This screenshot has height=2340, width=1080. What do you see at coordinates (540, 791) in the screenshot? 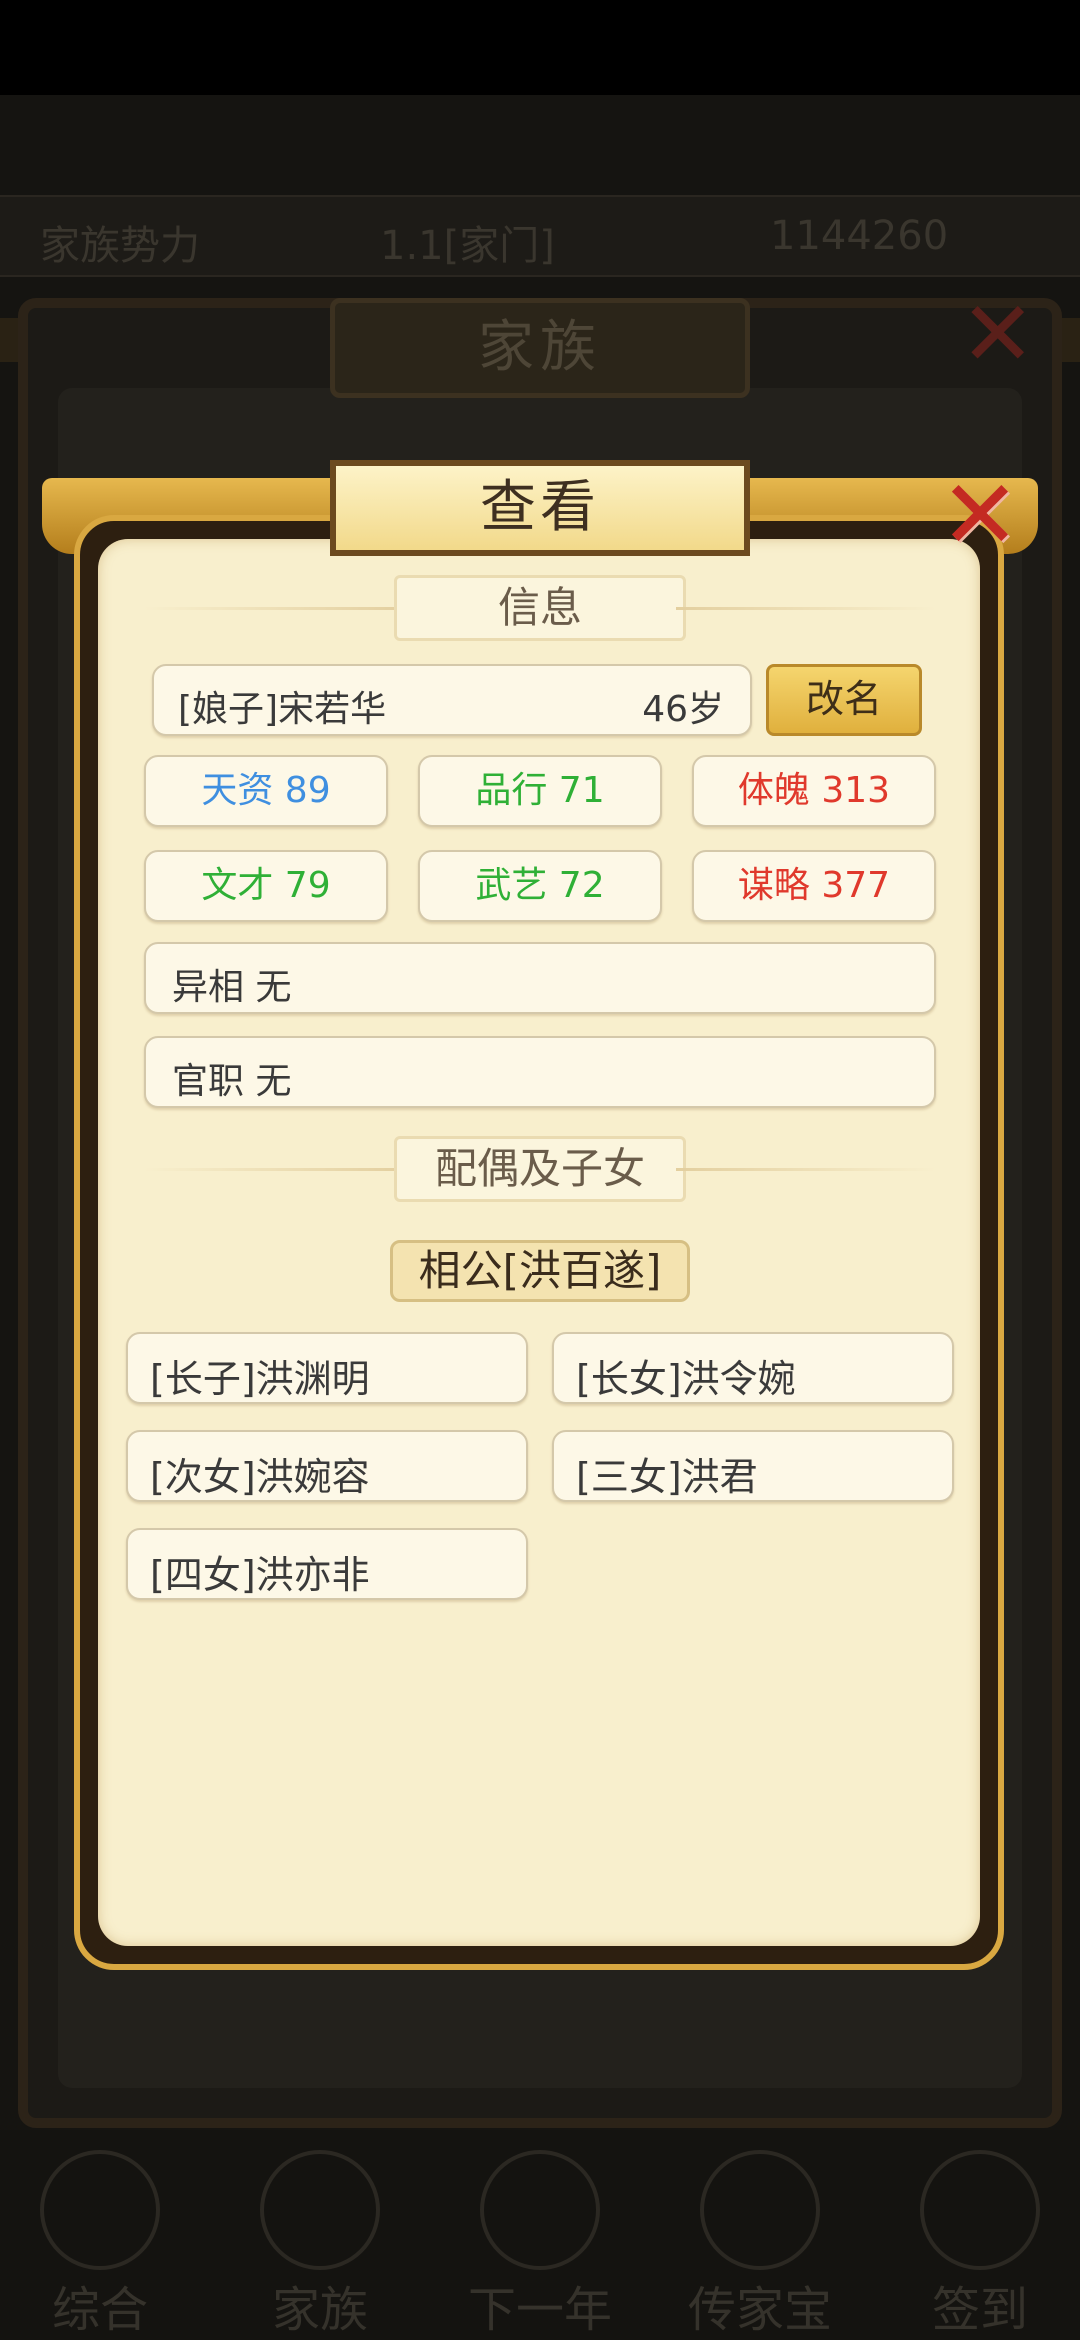
I see `stat-conduct: 品行 71` at bounding box center [540, 791].